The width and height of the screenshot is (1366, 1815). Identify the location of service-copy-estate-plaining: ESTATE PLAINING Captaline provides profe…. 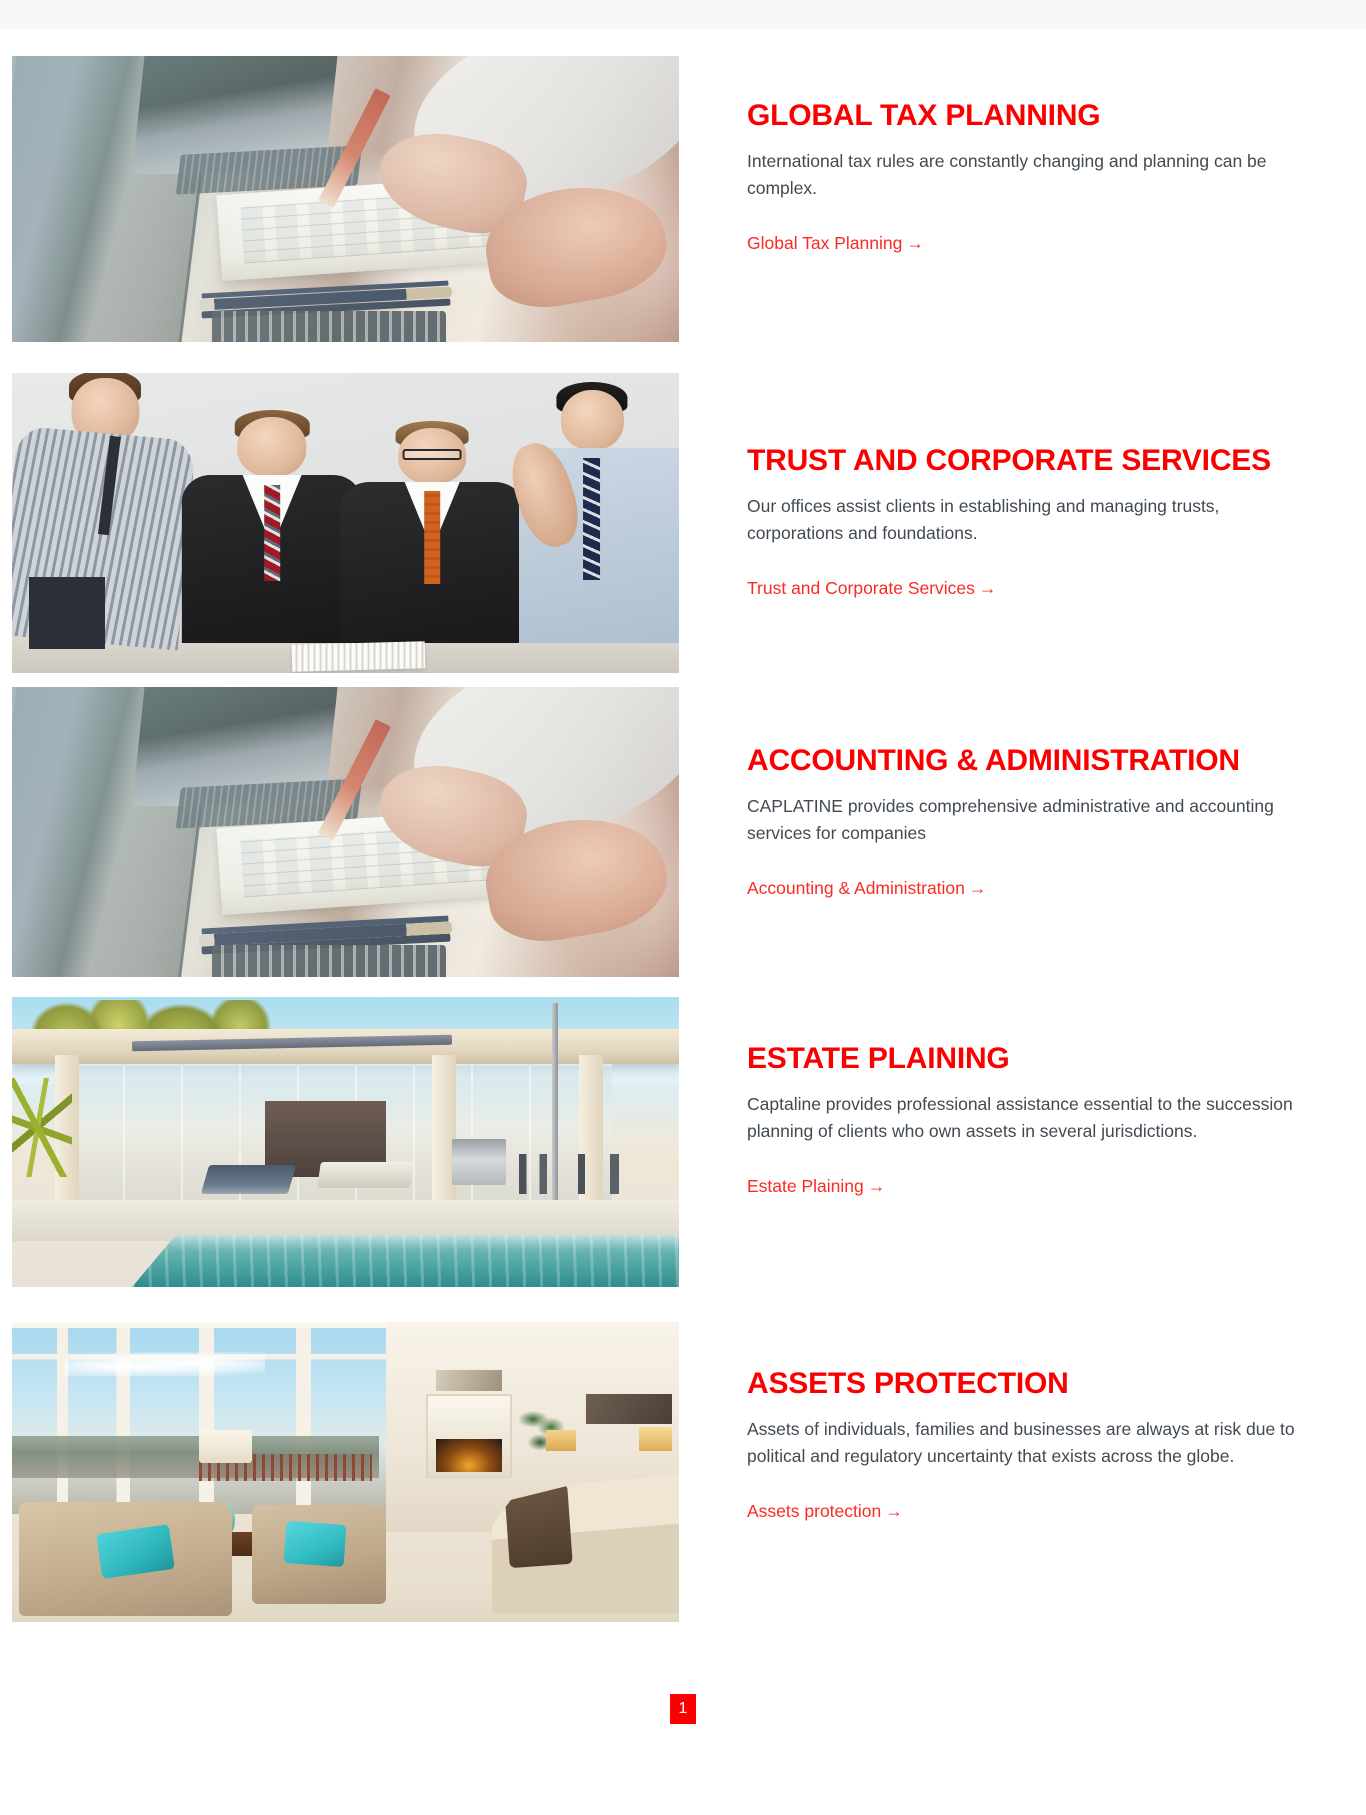
(1022, 1094).